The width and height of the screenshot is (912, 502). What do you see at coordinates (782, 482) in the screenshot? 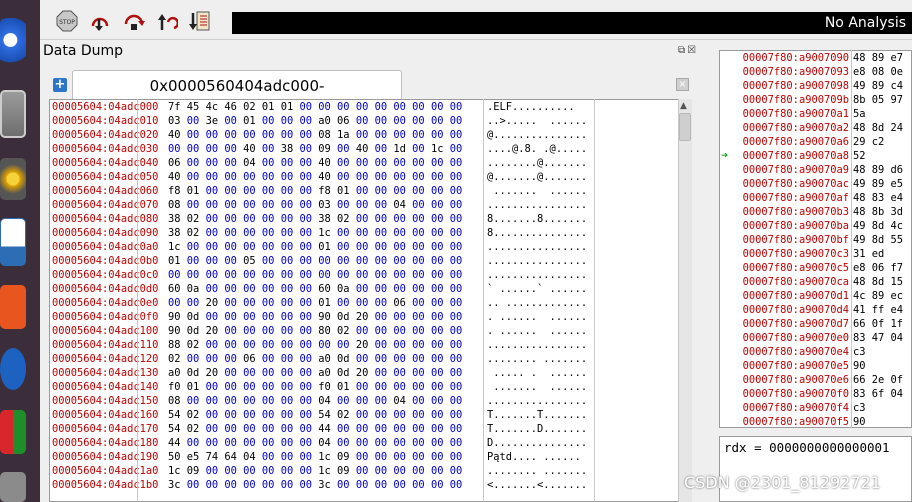
I see `watermark: CSDN @2301_81292721` at bounding box center [782, 482].